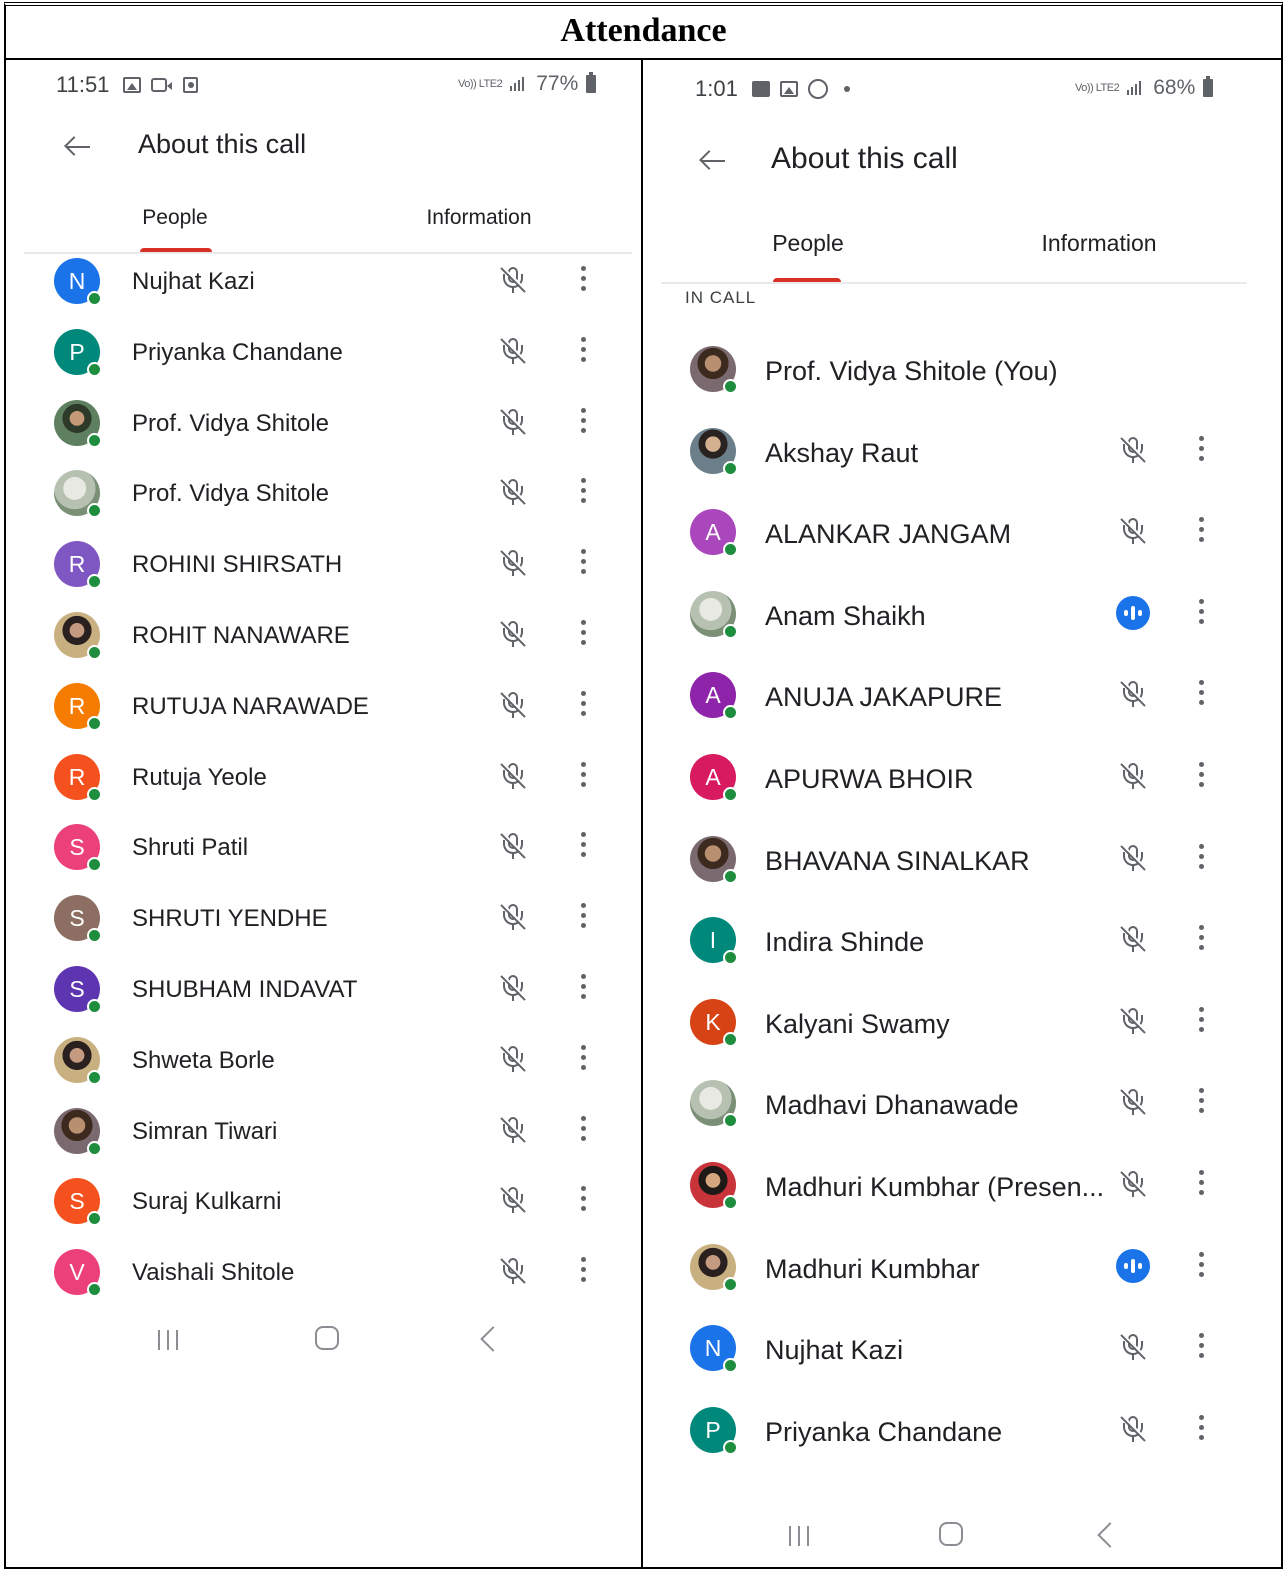 The image size is (1285, 1571). Describe the element at coordinates (962, 782) in the screenshot. I see `participant-row: A APURWA BHOIR` at that location.